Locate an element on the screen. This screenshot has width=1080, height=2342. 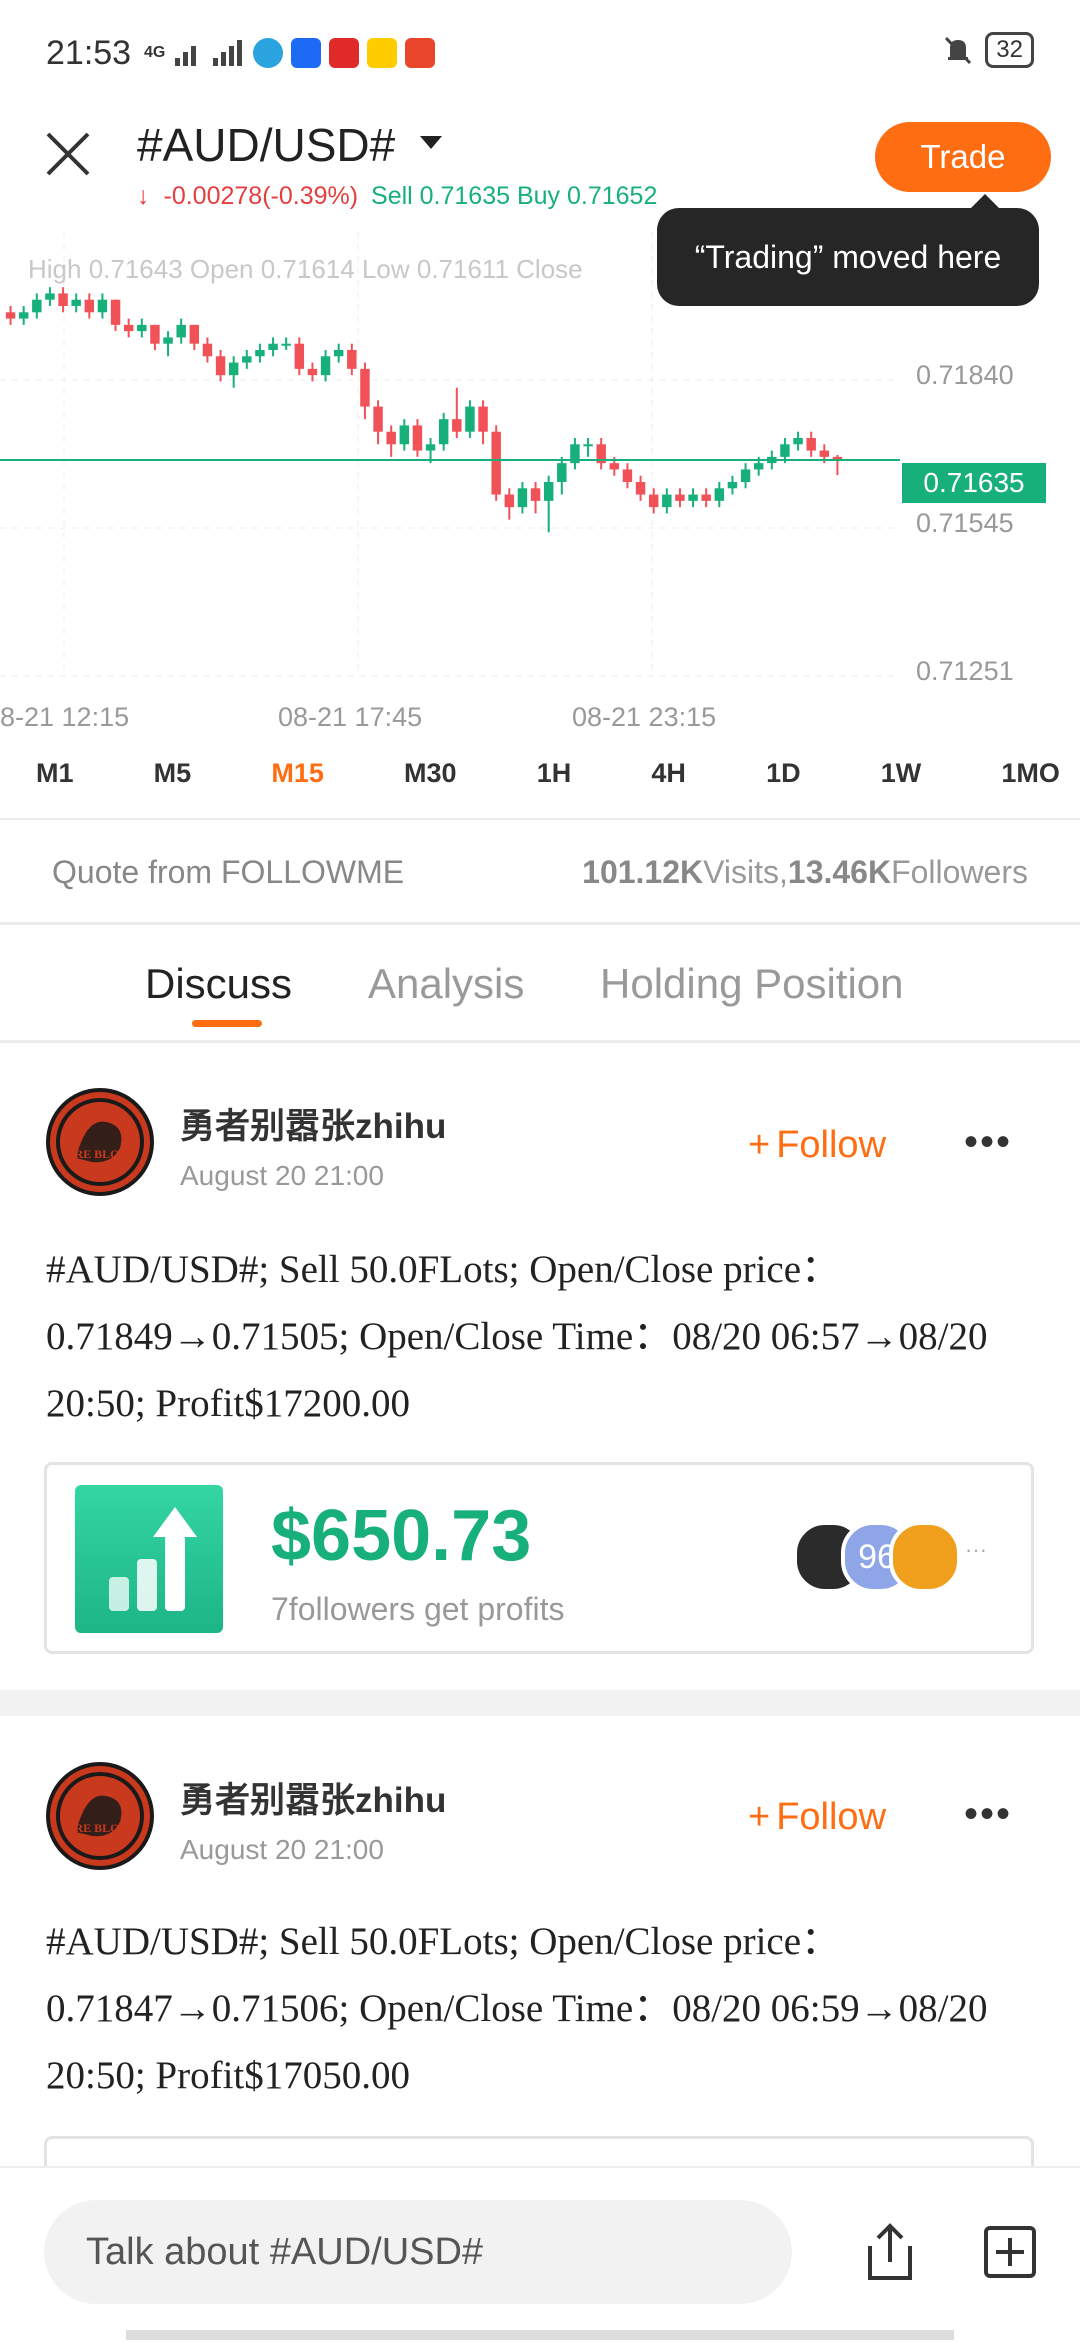
share-icon is located at coordinates (890, 2252).